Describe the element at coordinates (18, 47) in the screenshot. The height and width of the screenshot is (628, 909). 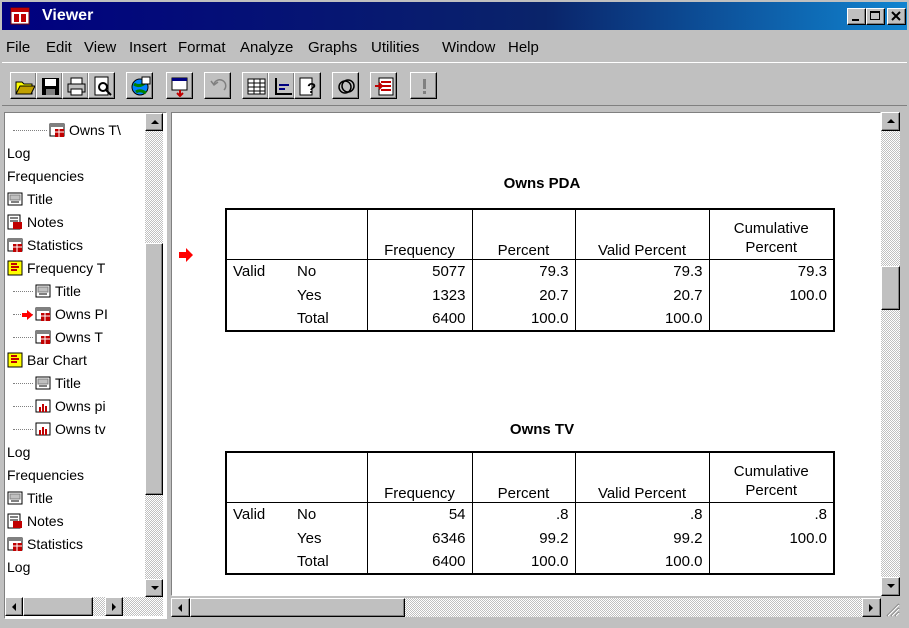
I see `menu-file: File` at that location.